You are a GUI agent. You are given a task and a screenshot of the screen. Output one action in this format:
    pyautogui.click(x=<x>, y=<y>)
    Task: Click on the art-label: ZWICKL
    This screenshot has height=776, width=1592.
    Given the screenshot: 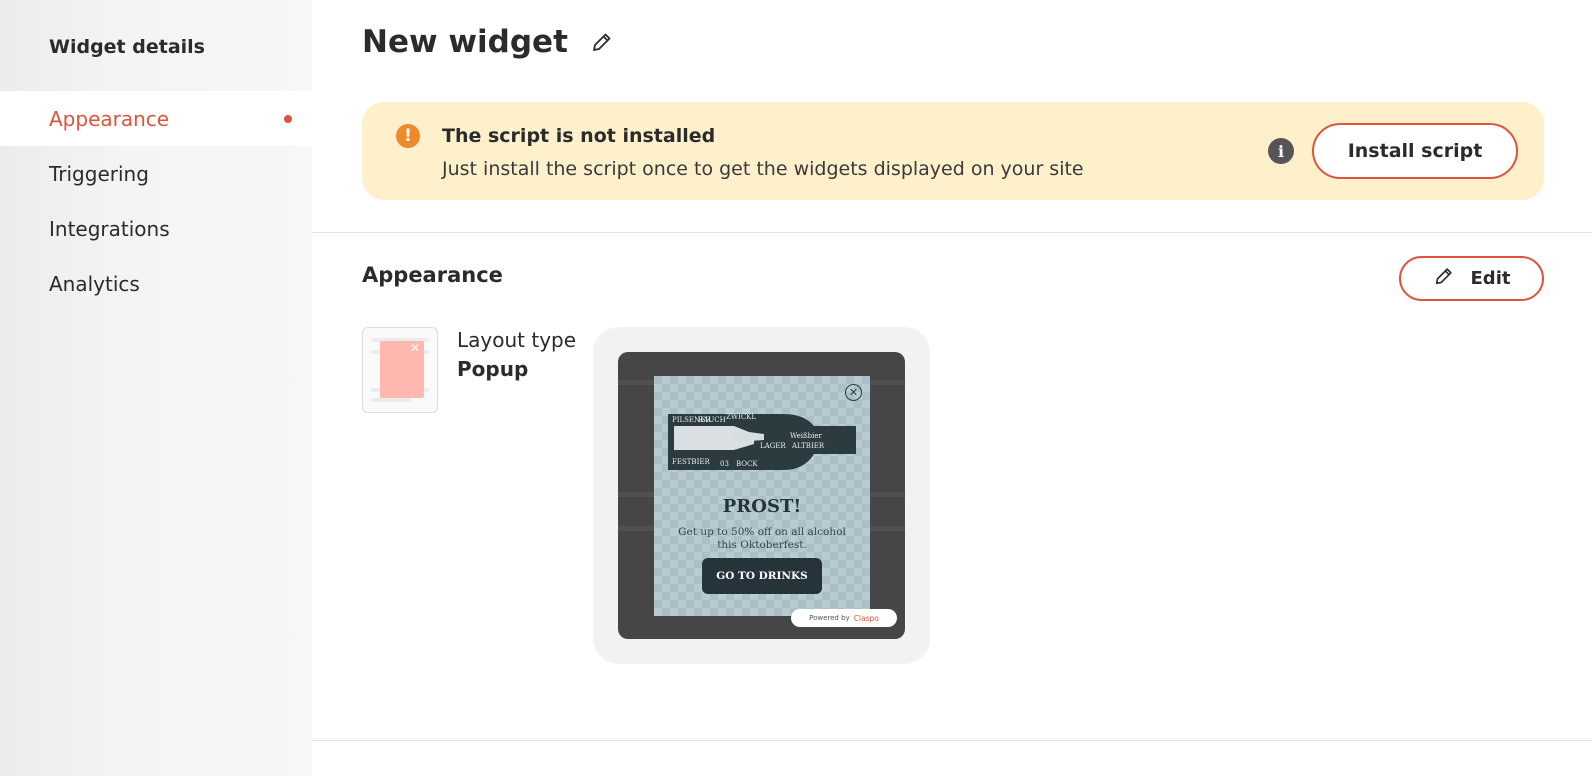 What is the action you would take?
    pyautogui.click(x=741, y=417)
    